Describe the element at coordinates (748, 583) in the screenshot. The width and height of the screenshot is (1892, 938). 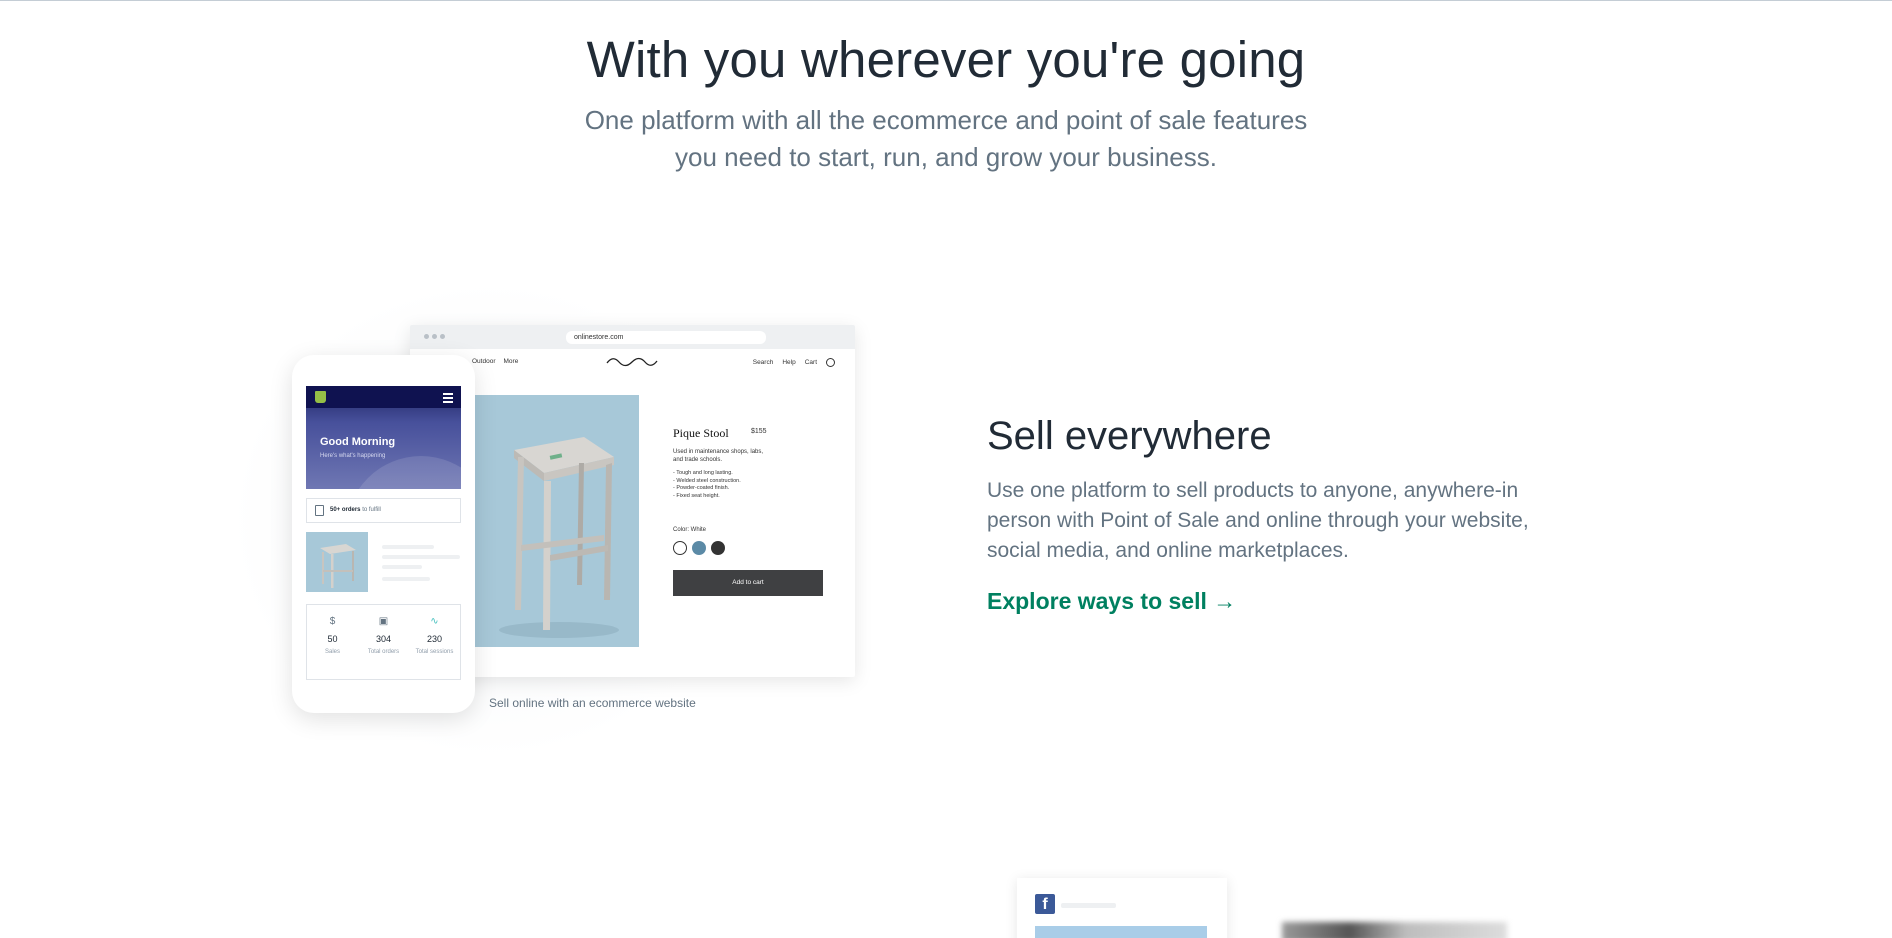
I see `add-to-cart-button: Add to cart` at that location.